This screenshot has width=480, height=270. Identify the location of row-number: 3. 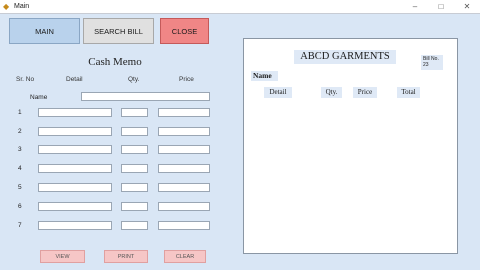
(20, 149).